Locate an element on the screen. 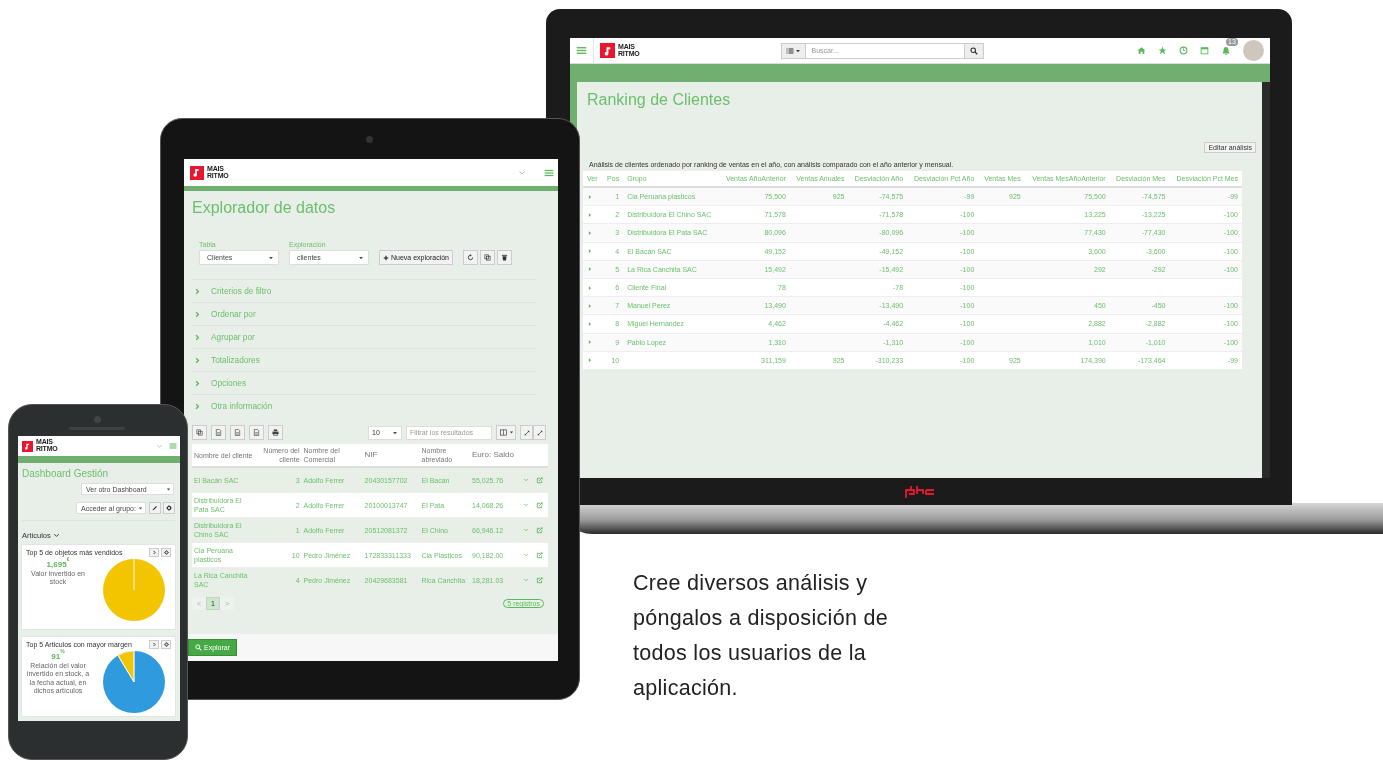 Image resolution: width=1383 pixels, height=765 pixels. print-button is located at coordinates (275, 432).